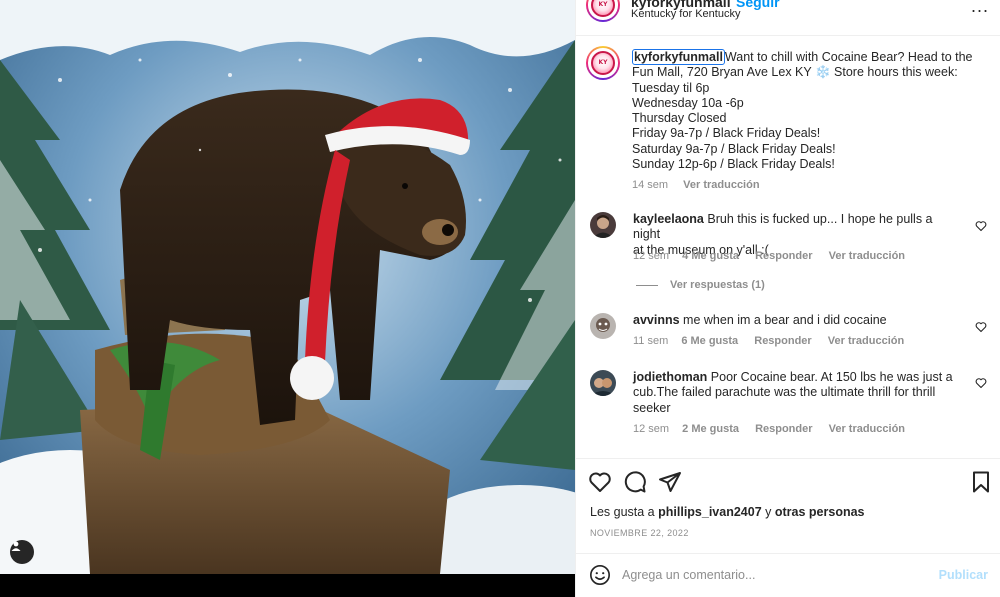 Image resolution: width=1000 pixels, height=597 pixels. Describe the element at coordinates (671, 87) in the screenshot. I see `caption-line: Tuesday til 6p` at that location.